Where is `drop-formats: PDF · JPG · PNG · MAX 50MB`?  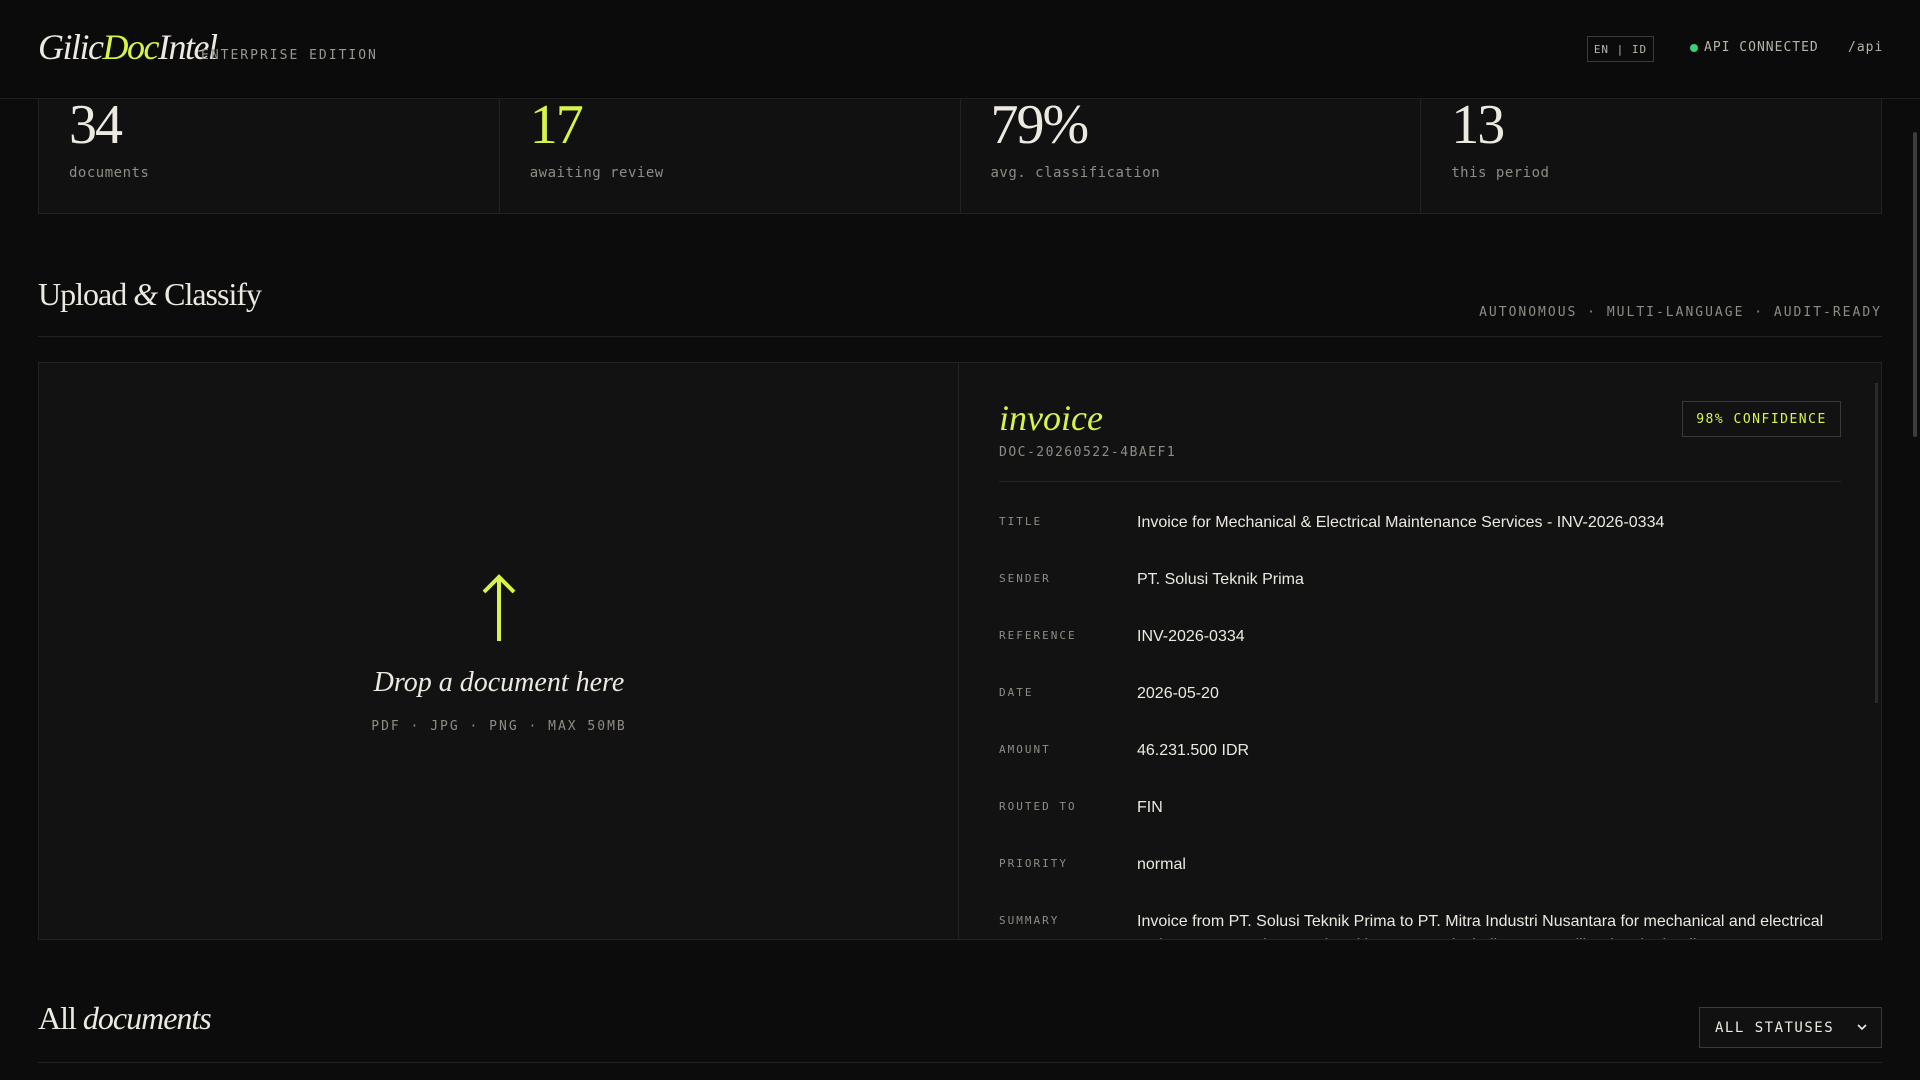 drop-formats: PDF · JPG · PNG · MAX 50MB is located at coordinates (499, 726).